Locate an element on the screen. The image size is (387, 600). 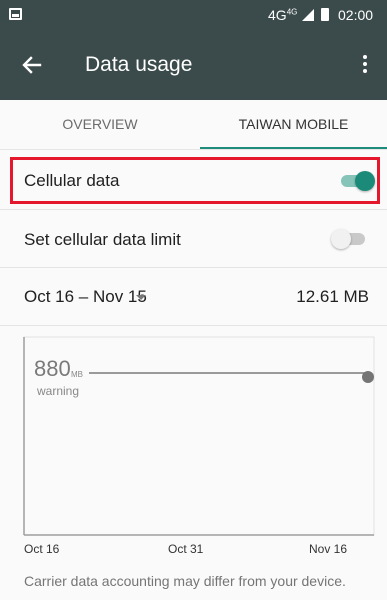
status-time: 02:00 is located at coordinates (356, 15).